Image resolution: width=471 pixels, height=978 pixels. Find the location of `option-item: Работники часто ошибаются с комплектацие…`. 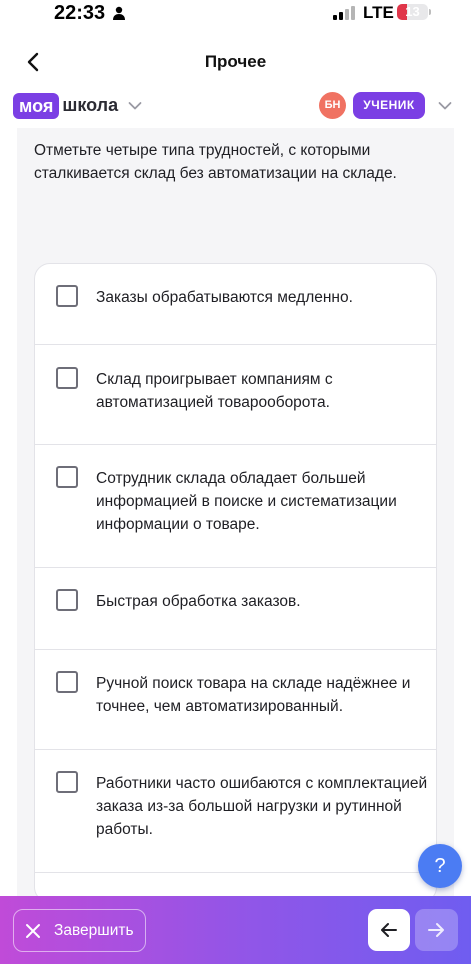

option-item: Работники часто ошибаются с комплектацие… is located at coordinates (235, 811).